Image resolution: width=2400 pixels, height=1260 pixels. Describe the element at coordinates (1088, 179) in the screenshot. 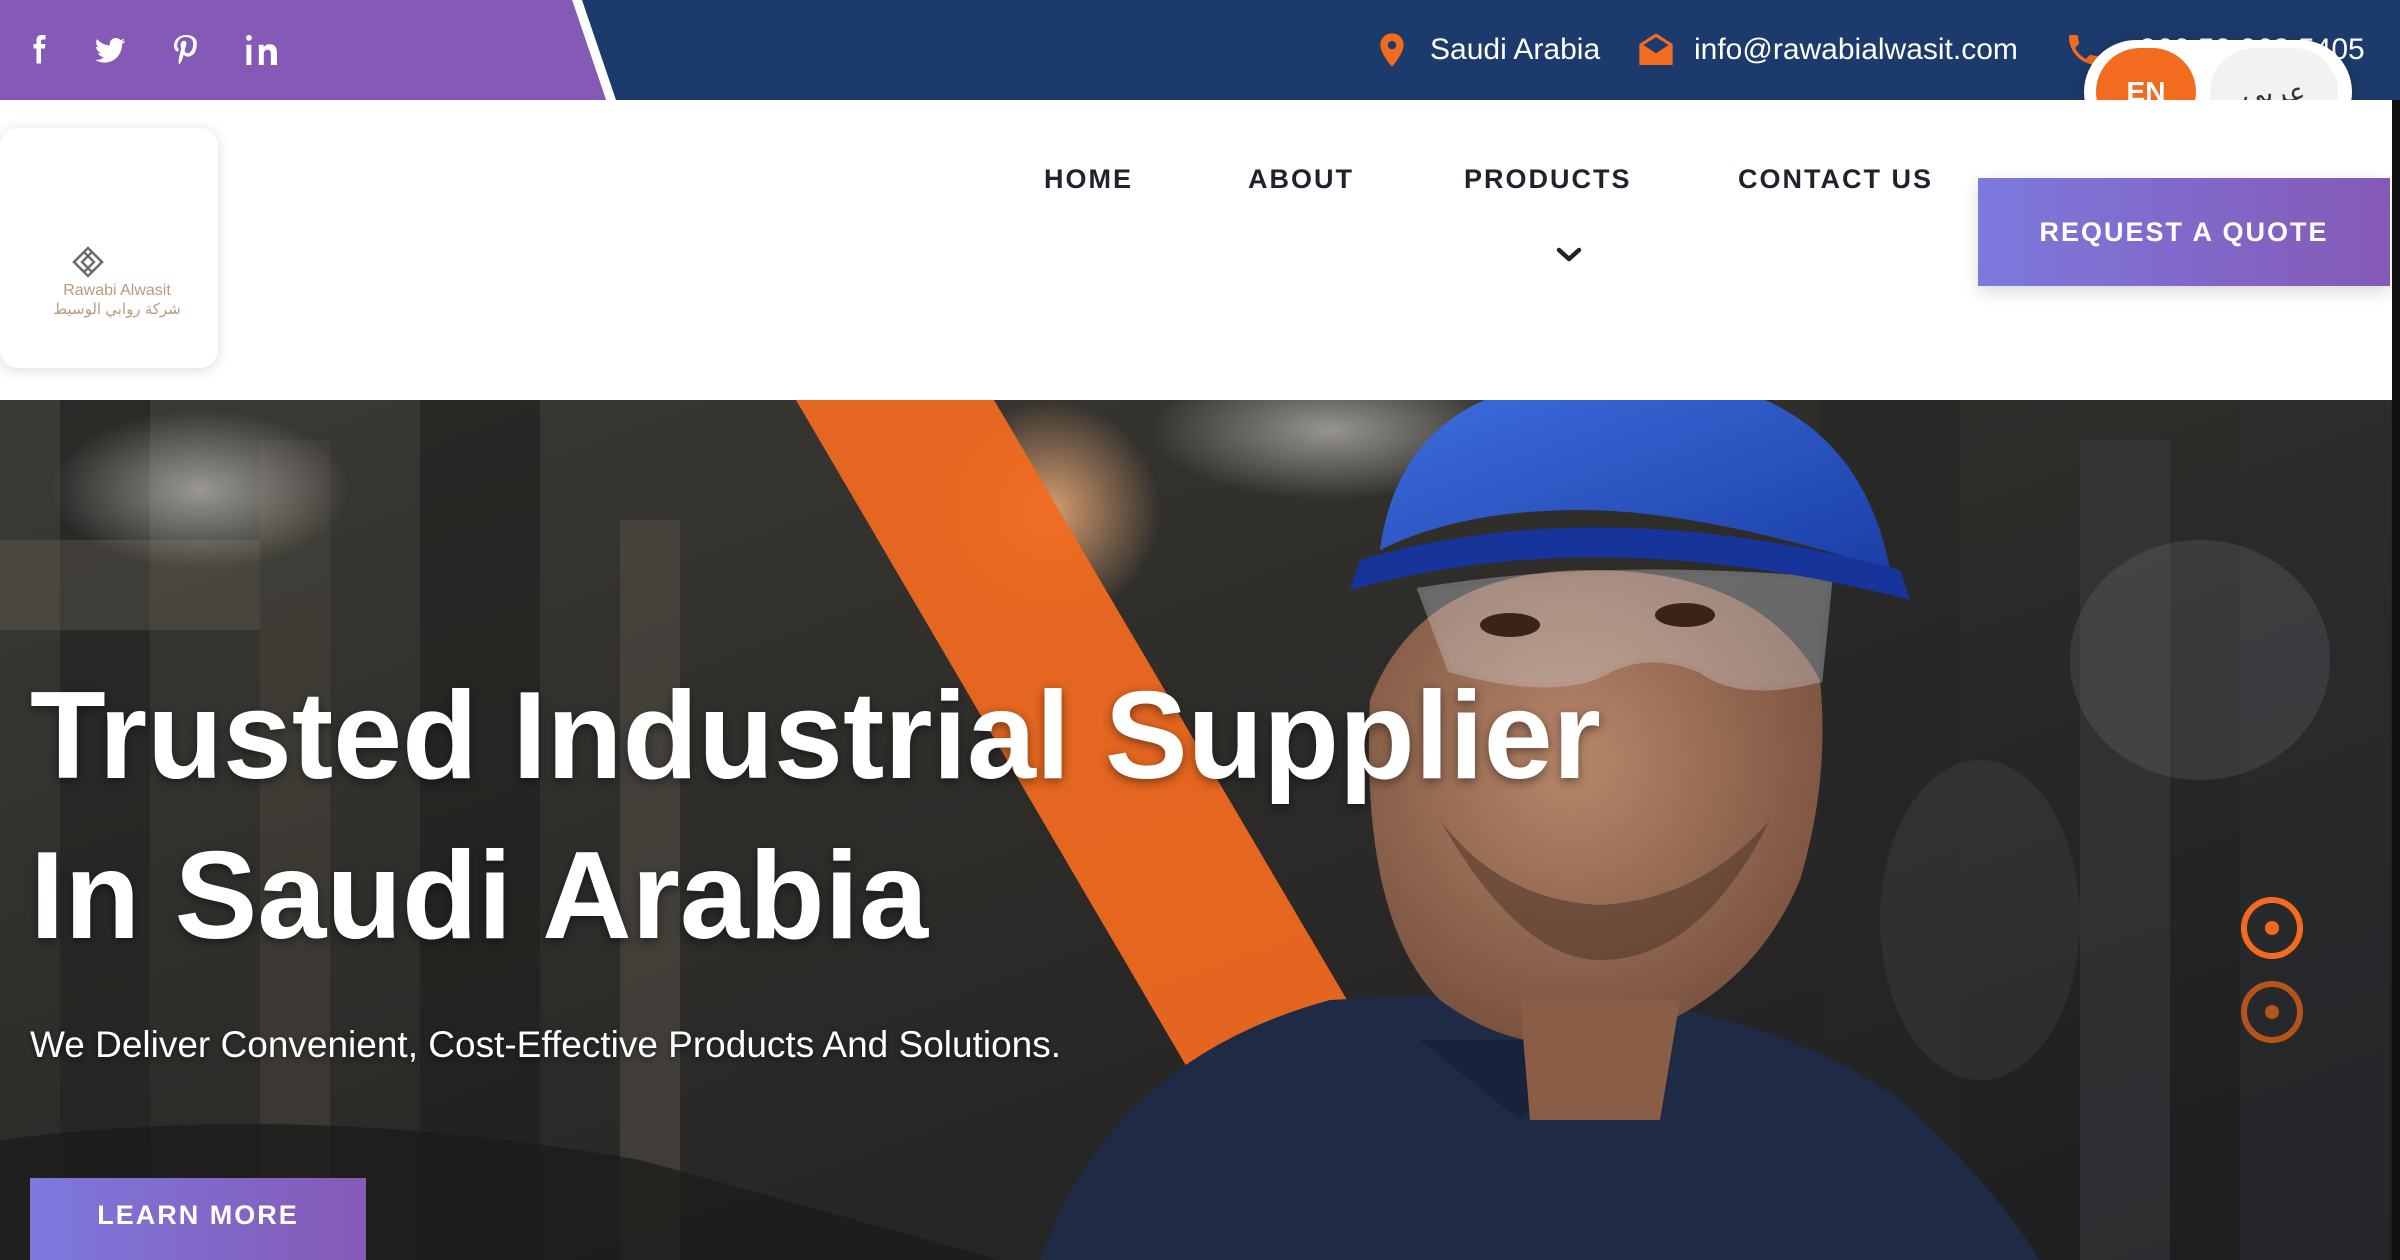

I see `nav-home: HOME` at that location.